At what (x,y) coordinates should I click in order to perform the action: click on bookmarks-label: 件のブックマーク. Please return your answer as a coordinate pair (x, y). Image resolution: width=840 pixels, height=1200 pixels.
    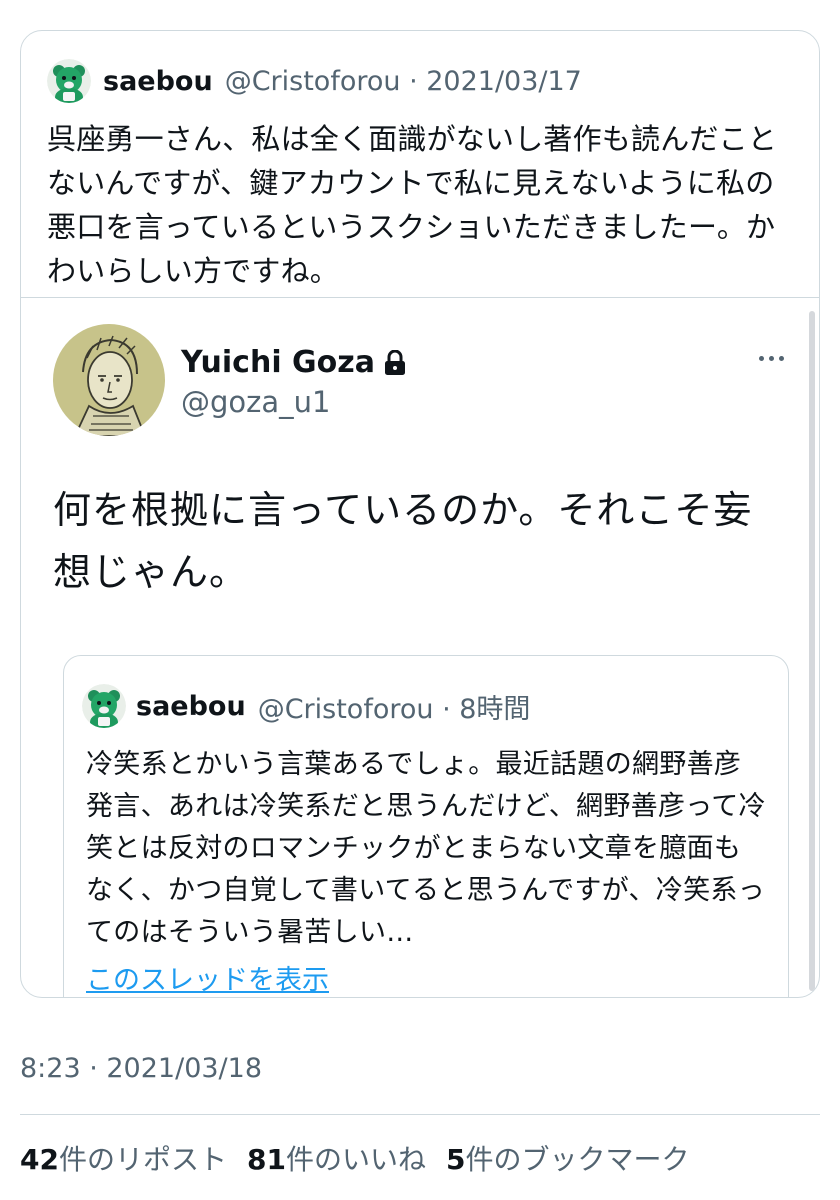
    Looking at the image, I should click on (577, 1159).